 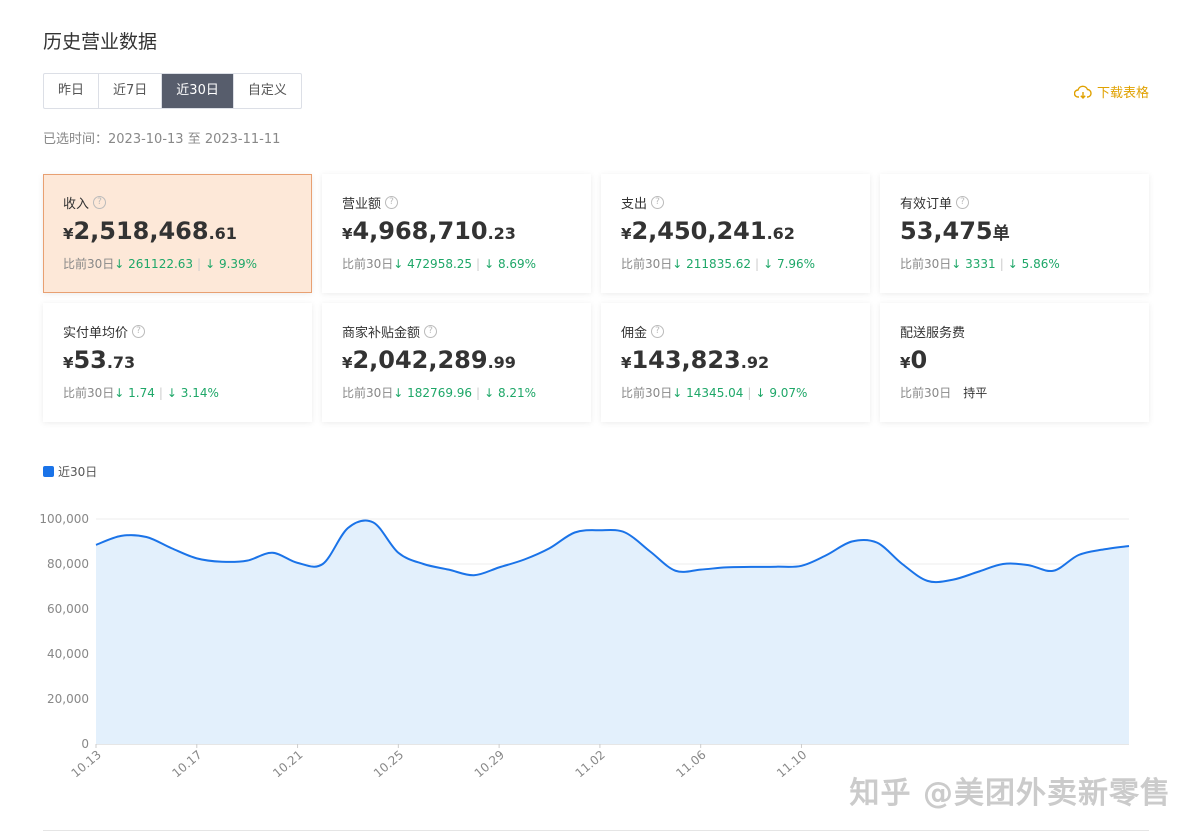 What do you see at coordinates (420, 231) in the screenshot?
I see `value-integer: 4,968,710` at bounding box center [420, 231].